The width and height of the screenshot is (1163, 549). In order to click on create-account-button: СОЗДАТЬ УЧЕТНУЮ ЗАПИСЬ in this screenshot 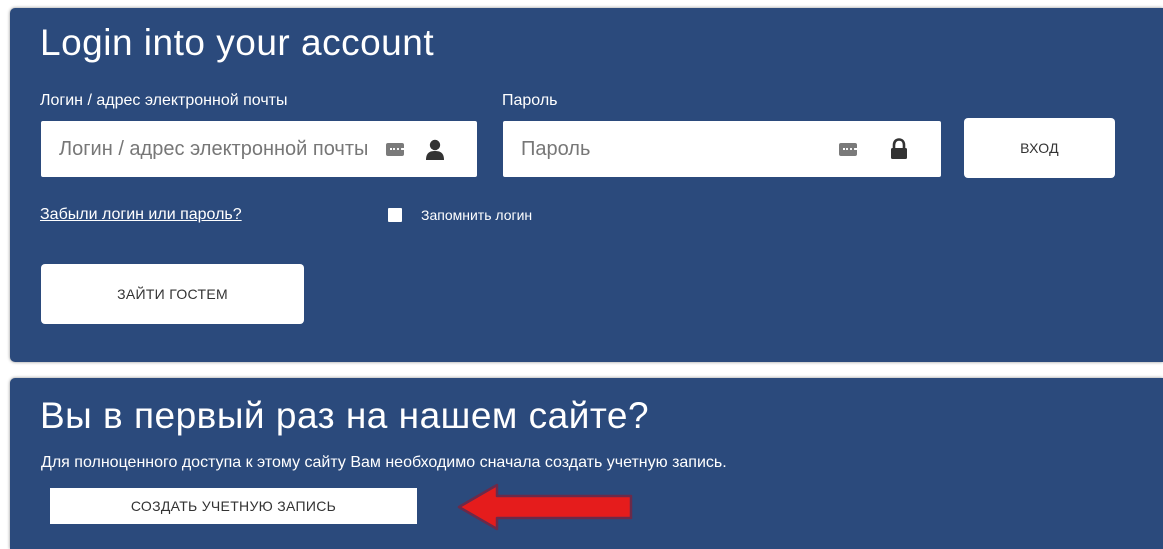, I will do `click(233, 506)`.